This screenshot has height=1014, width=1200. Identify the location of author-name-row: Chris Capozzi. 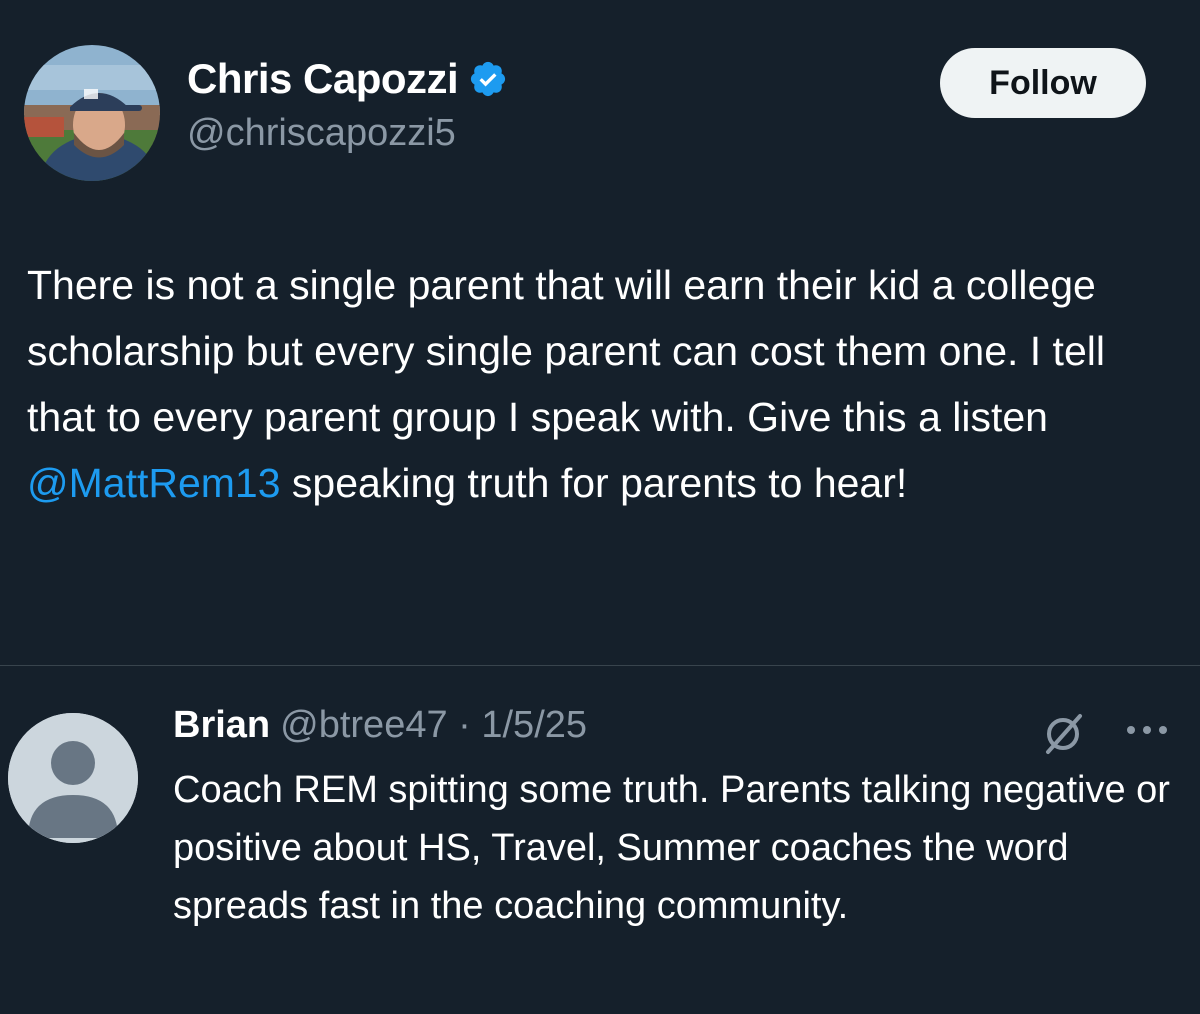
(347, 79).